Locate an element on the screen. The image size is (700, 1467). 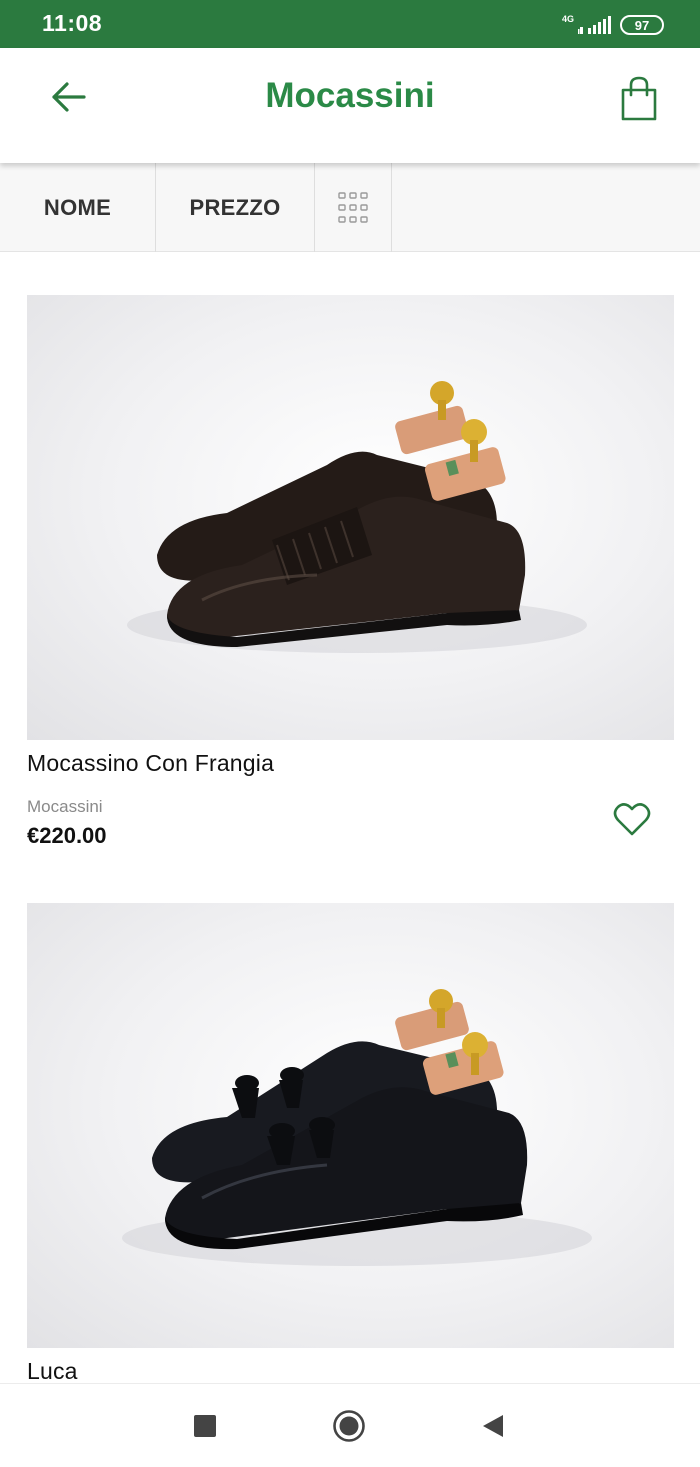
favorite-button is located at coordinates (632, 820).